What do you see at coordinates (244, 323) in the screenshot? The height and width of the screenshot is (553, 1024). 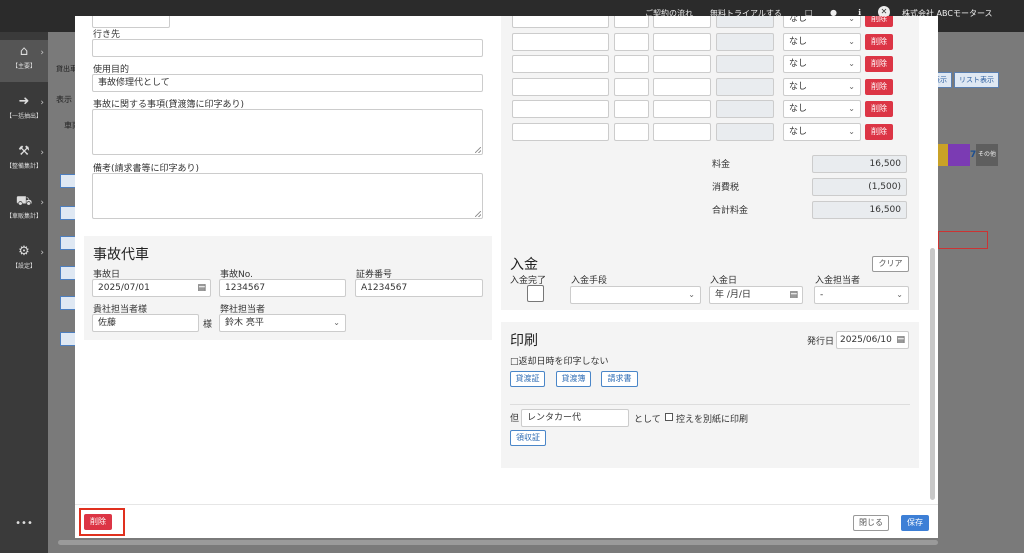 I see `our-staff-value: 鈴木 亮平` at bounding box center [244, 323].